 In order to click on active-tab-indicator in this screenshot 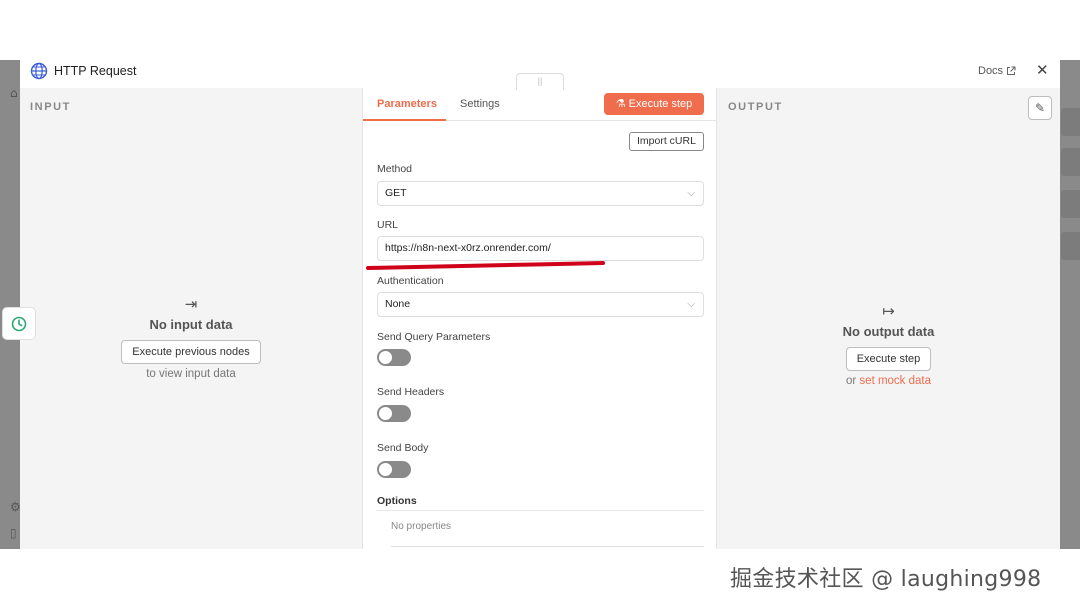, I will do `click(404, 120)`.